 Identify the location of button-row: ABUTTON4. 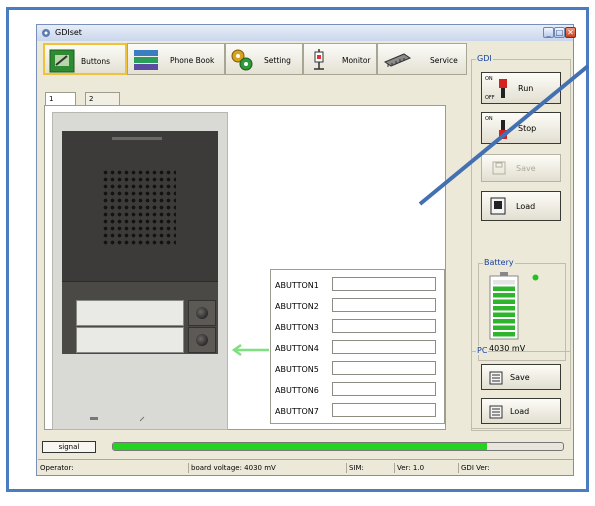
(359, 348).